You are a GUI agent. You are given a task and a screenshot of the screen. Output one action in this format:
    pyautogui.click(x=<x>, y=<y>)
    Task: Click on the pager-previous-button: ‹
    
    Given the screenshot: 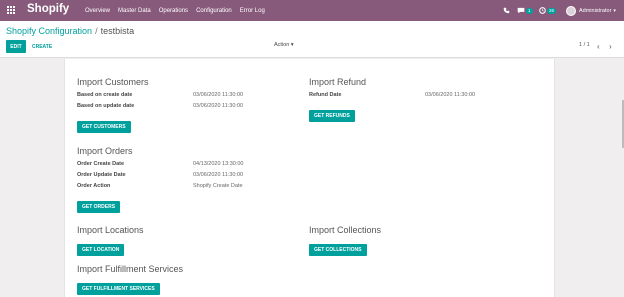 What is the action you would take?
    pyautogui.click(x=598, y=46)
    